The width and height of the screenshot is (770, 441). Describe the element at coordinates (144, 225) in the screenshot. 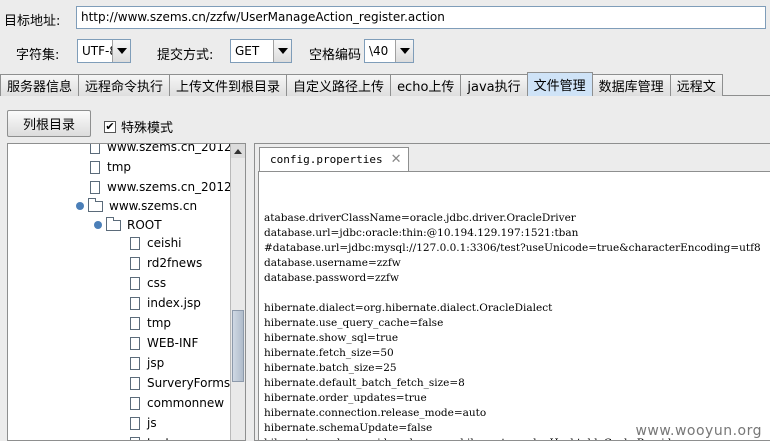

I see `tree-item-label: ROOT` at that location.